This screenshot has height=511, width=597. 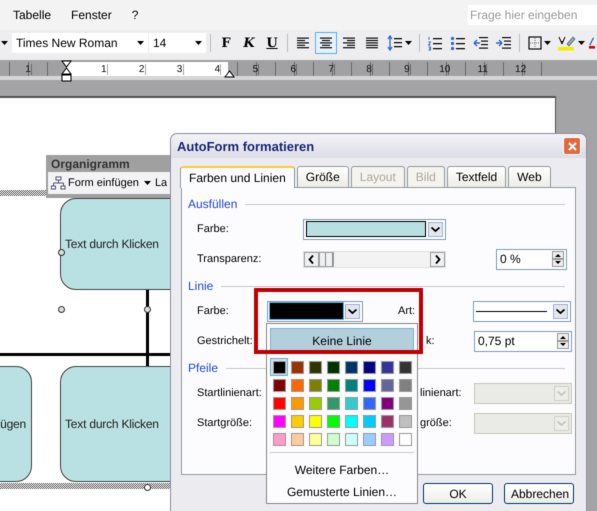 I want to click on field-label: Startlinienart:, so click(x=229, y=393).